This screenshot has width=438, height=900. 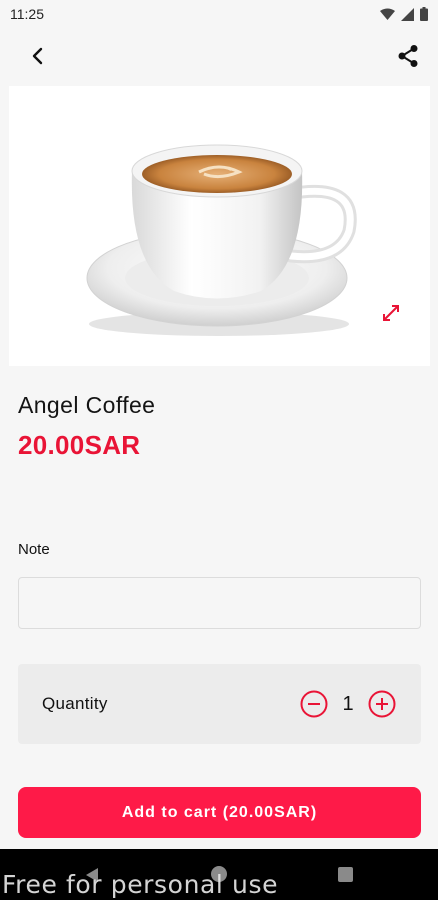 What do you see at coordinates (345, 874) in the screenshot?
I see `recents-square-icon` at bounding box center [345, 874].